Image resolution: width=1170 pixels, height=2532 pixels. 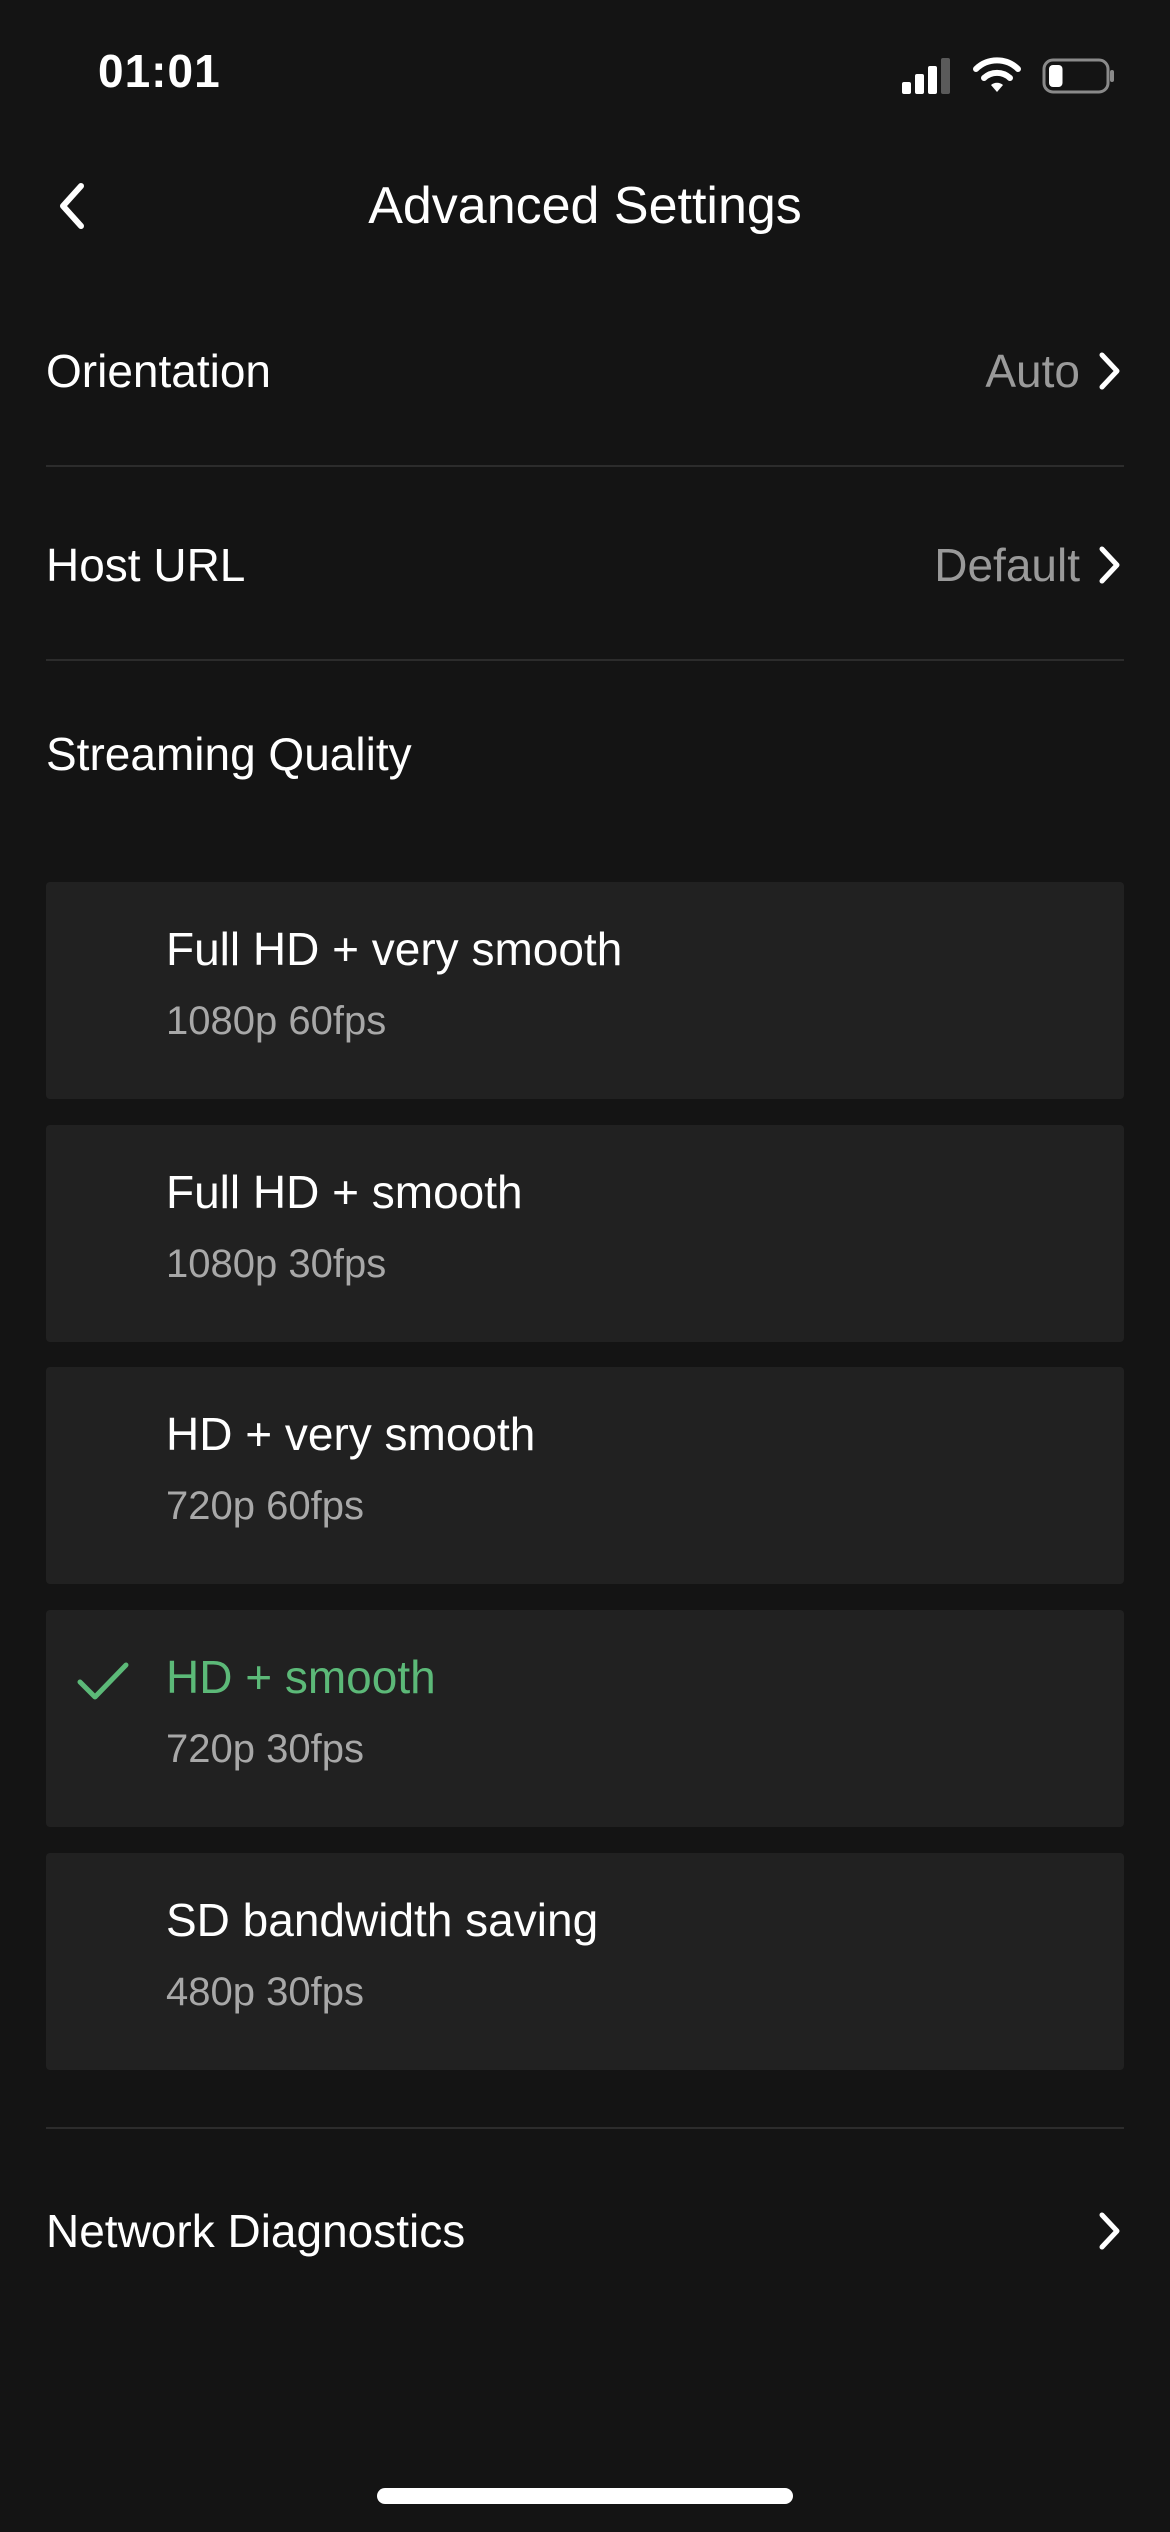 What do you see at coordinates (585, 75) in the screenshot?
I see `status-bar: 01:01` at bounding box center [585, 75].